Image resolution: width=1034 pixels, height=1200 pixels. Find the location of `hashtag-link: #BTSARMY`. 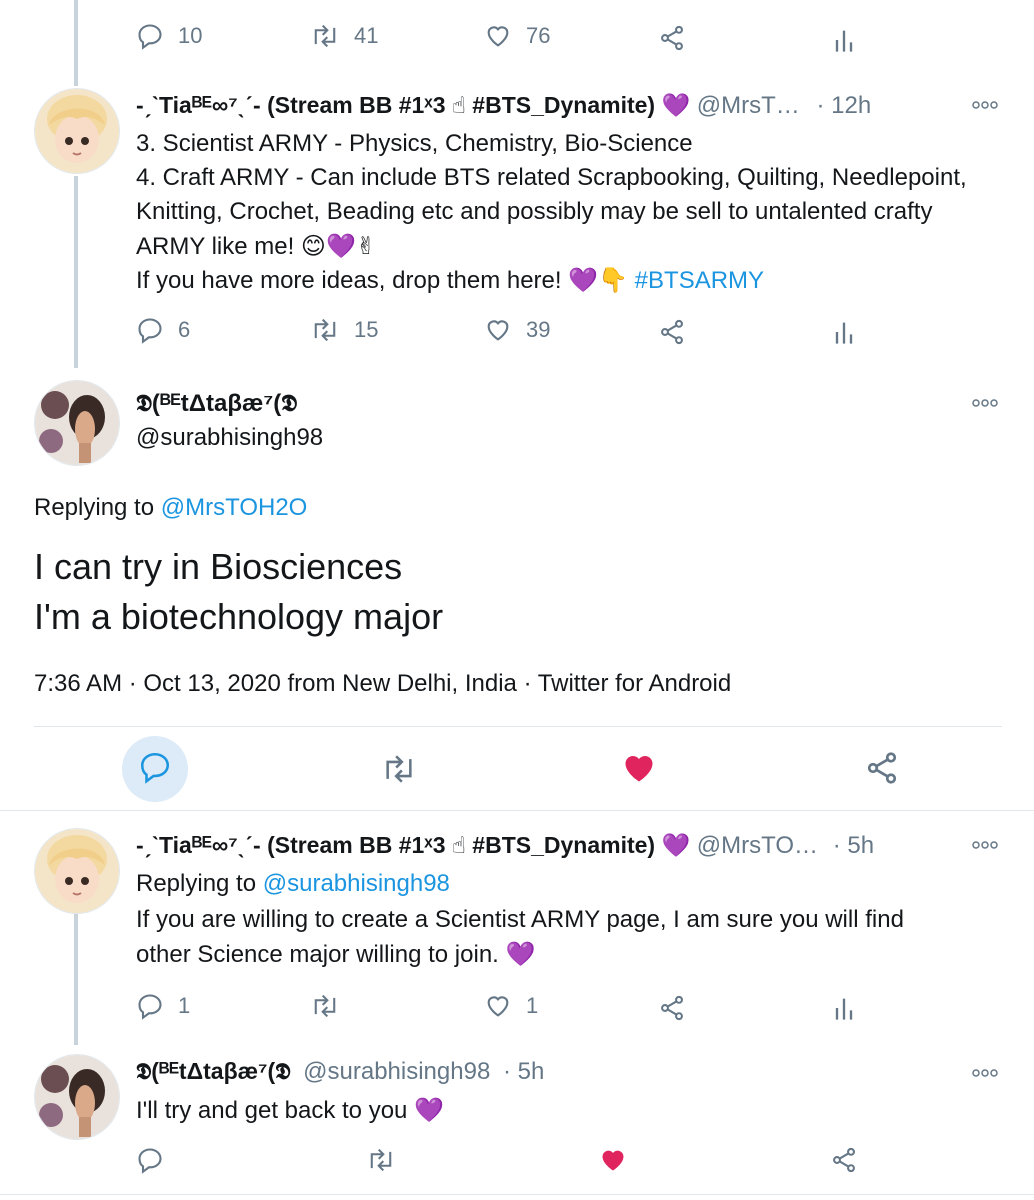

hashtag-link: #BTSARMY is located at coordinates (699, 280).